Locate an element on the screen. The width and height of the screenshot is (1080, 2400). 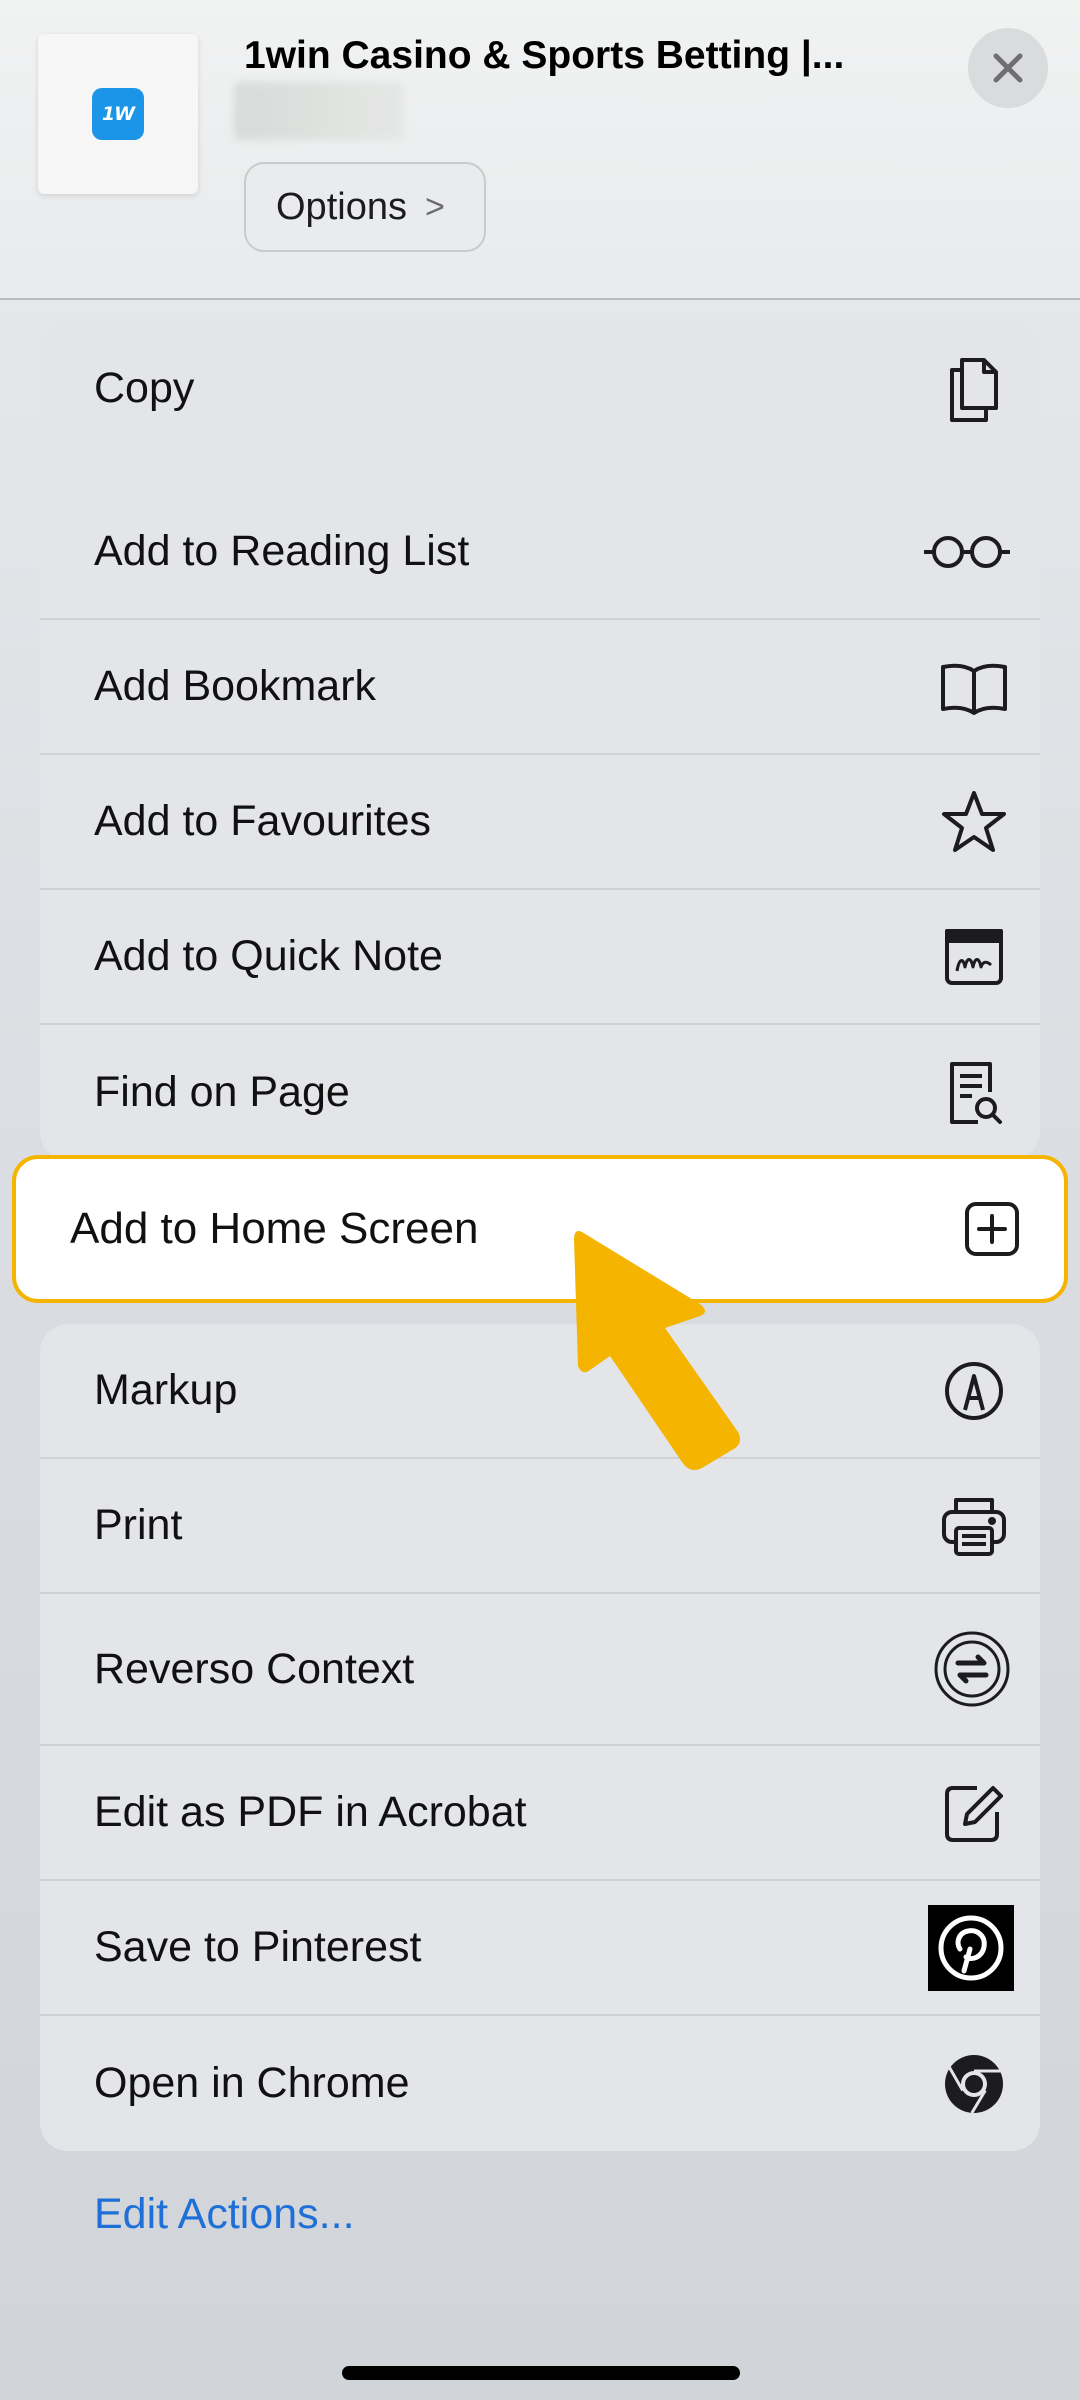
action-add-to-quick-note: Add to Quick Note is located at coordinates (540, 957).